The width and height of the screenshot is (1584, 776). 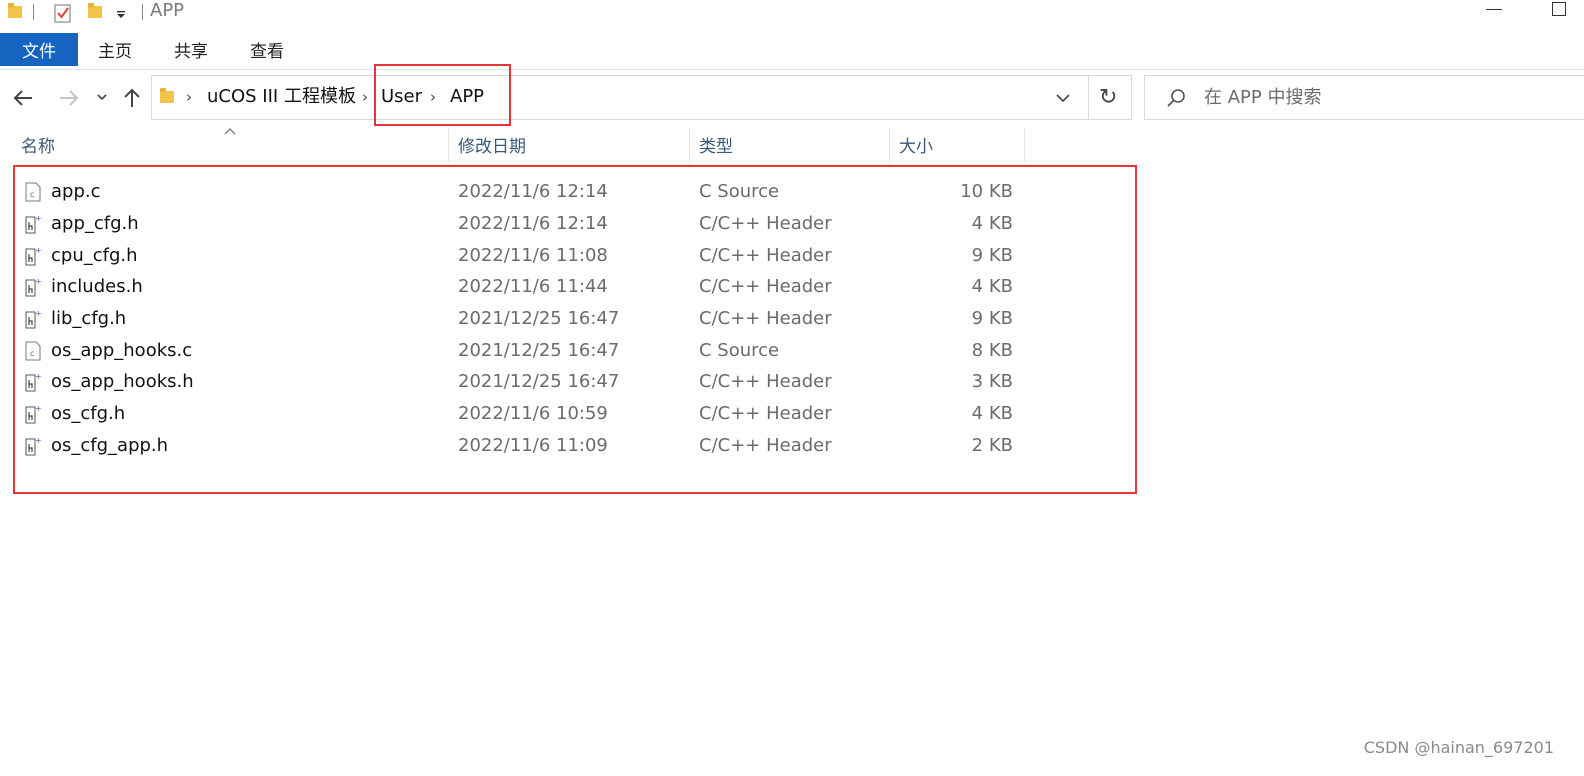 What do you see at coordinates (38, 147) in the screenshot?
I see `column-header-name: 名称` at bounding box center [38, 147].